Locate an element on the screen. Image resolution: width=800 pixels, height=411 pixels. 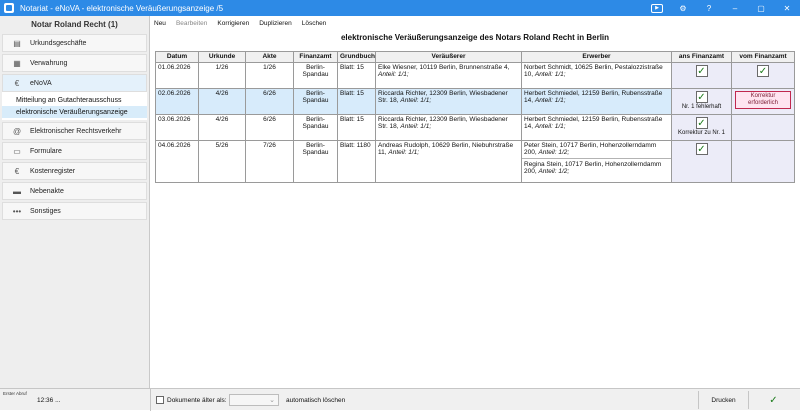
sidebar-item-verwahrung: ▦ Verwahrung is located at coordinates (74, 63).